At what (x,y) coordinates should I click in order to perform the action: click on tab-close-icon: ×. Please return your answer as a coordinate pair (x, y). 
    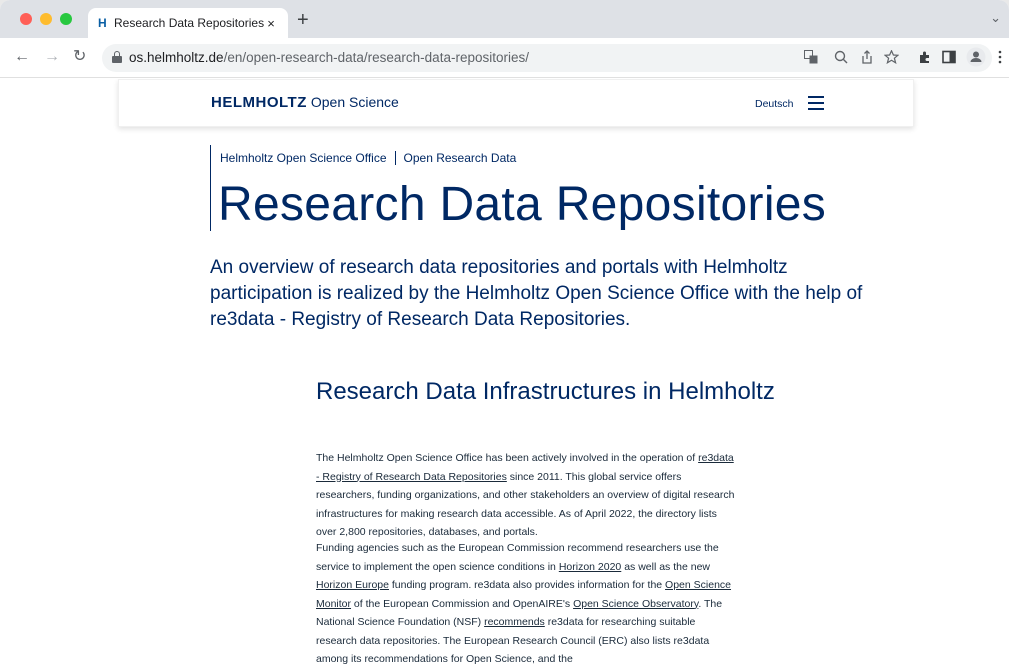
    Looking at the image, I should click on (271, 23).